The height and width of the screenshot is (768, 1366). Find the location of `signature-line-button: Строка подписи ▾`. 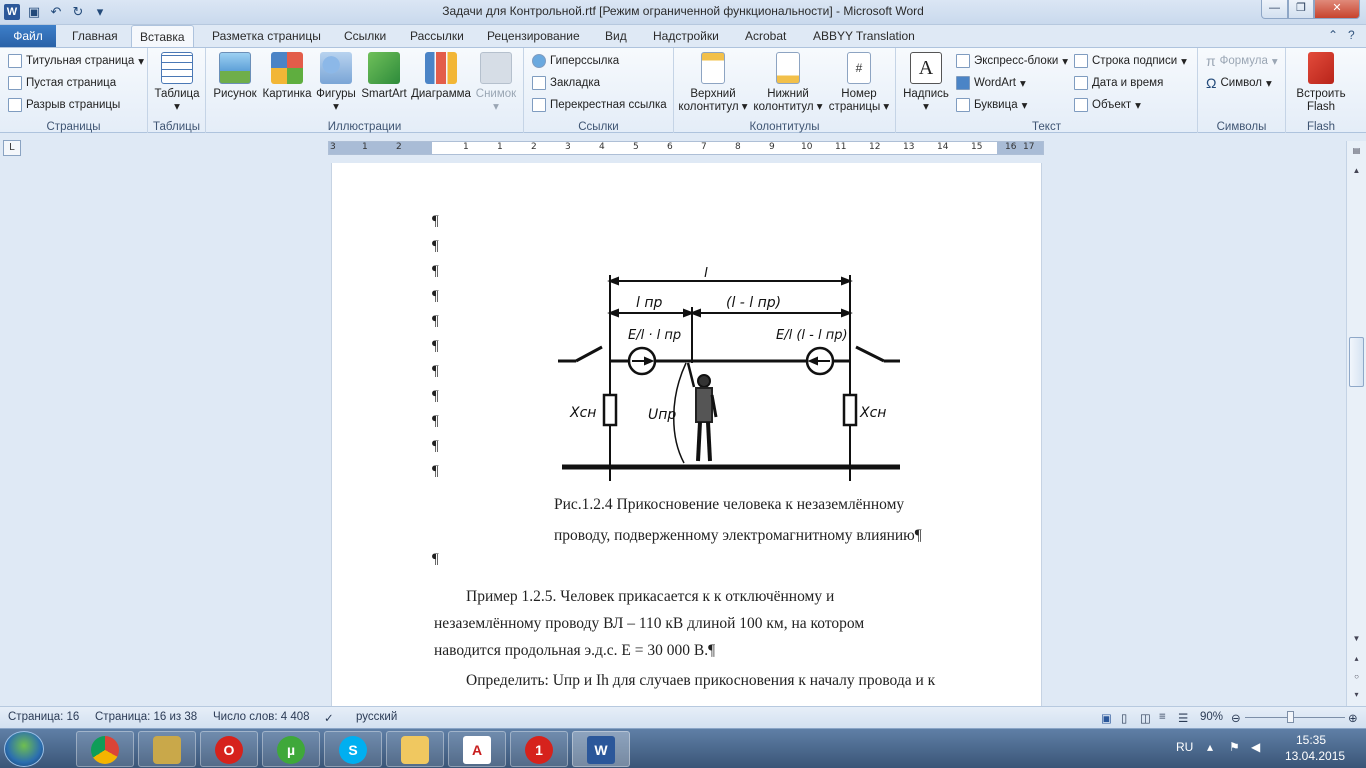

signature-line-button: Строка подписи ▾ is located at coordinates (1130, 61).